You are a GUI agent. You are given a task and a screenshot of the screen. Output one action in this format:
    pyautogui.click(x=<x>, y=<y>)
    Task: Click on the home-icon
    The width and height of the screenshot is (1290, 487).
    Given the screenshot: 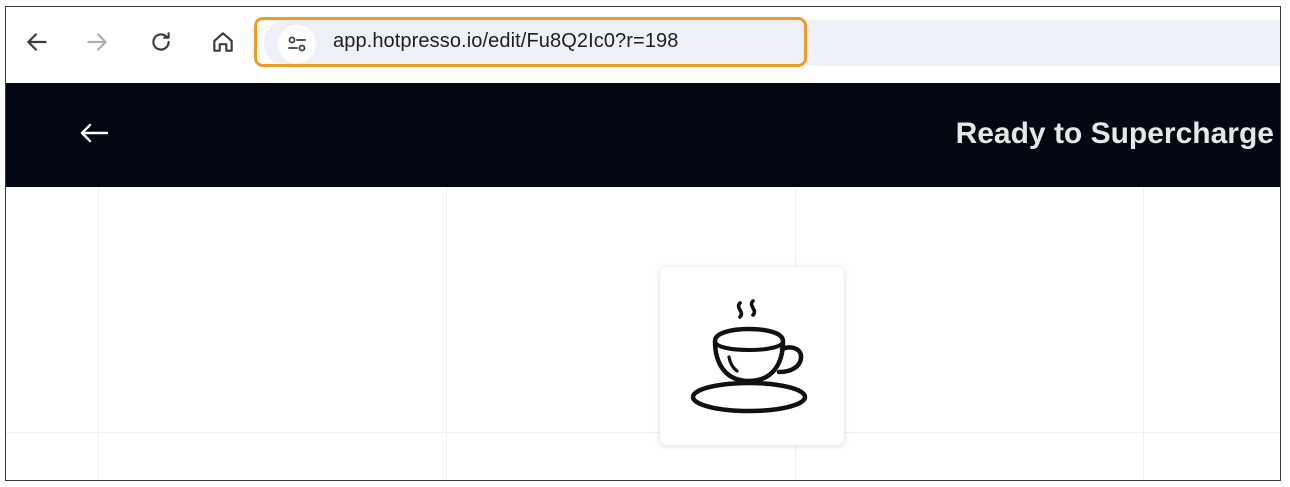 What is the action you would take?
    pyautogui.click(x=223, y=42)
    